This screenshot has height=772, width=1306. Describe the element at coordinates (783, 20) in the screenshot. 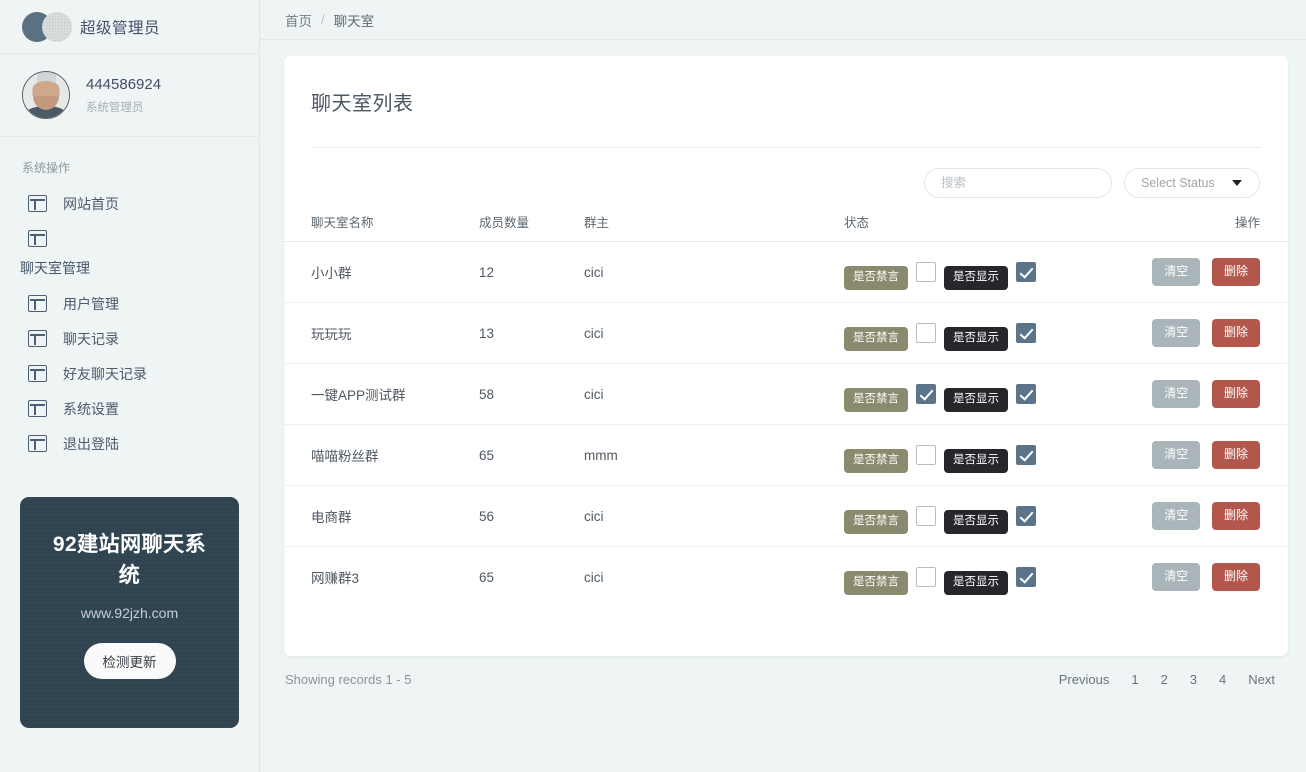

I see `breadcrumb: 首页 / 聊天室` at that location.